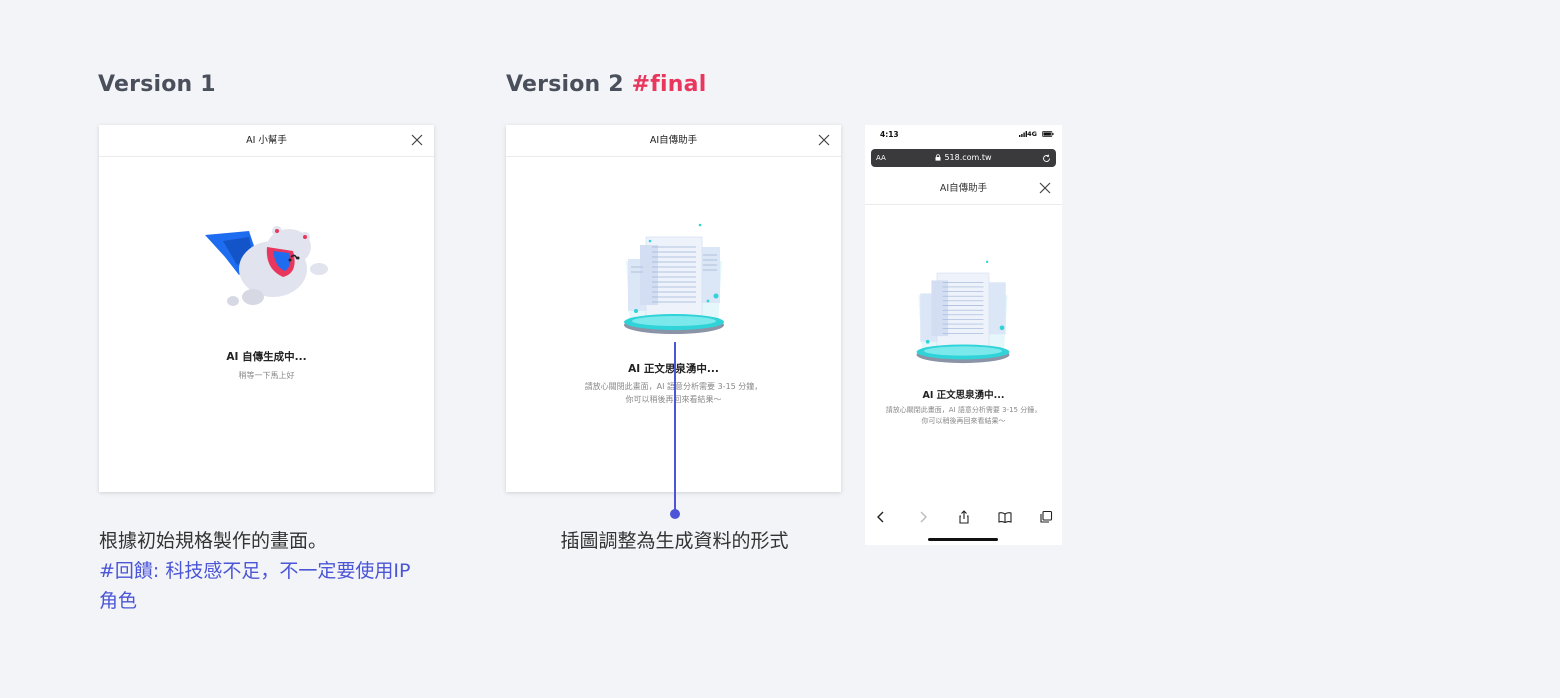  What do you see at coordinates (565, 84) in the screenshot?
I see `version2-heading-label: Version 2` at bounding box center [565, 84].